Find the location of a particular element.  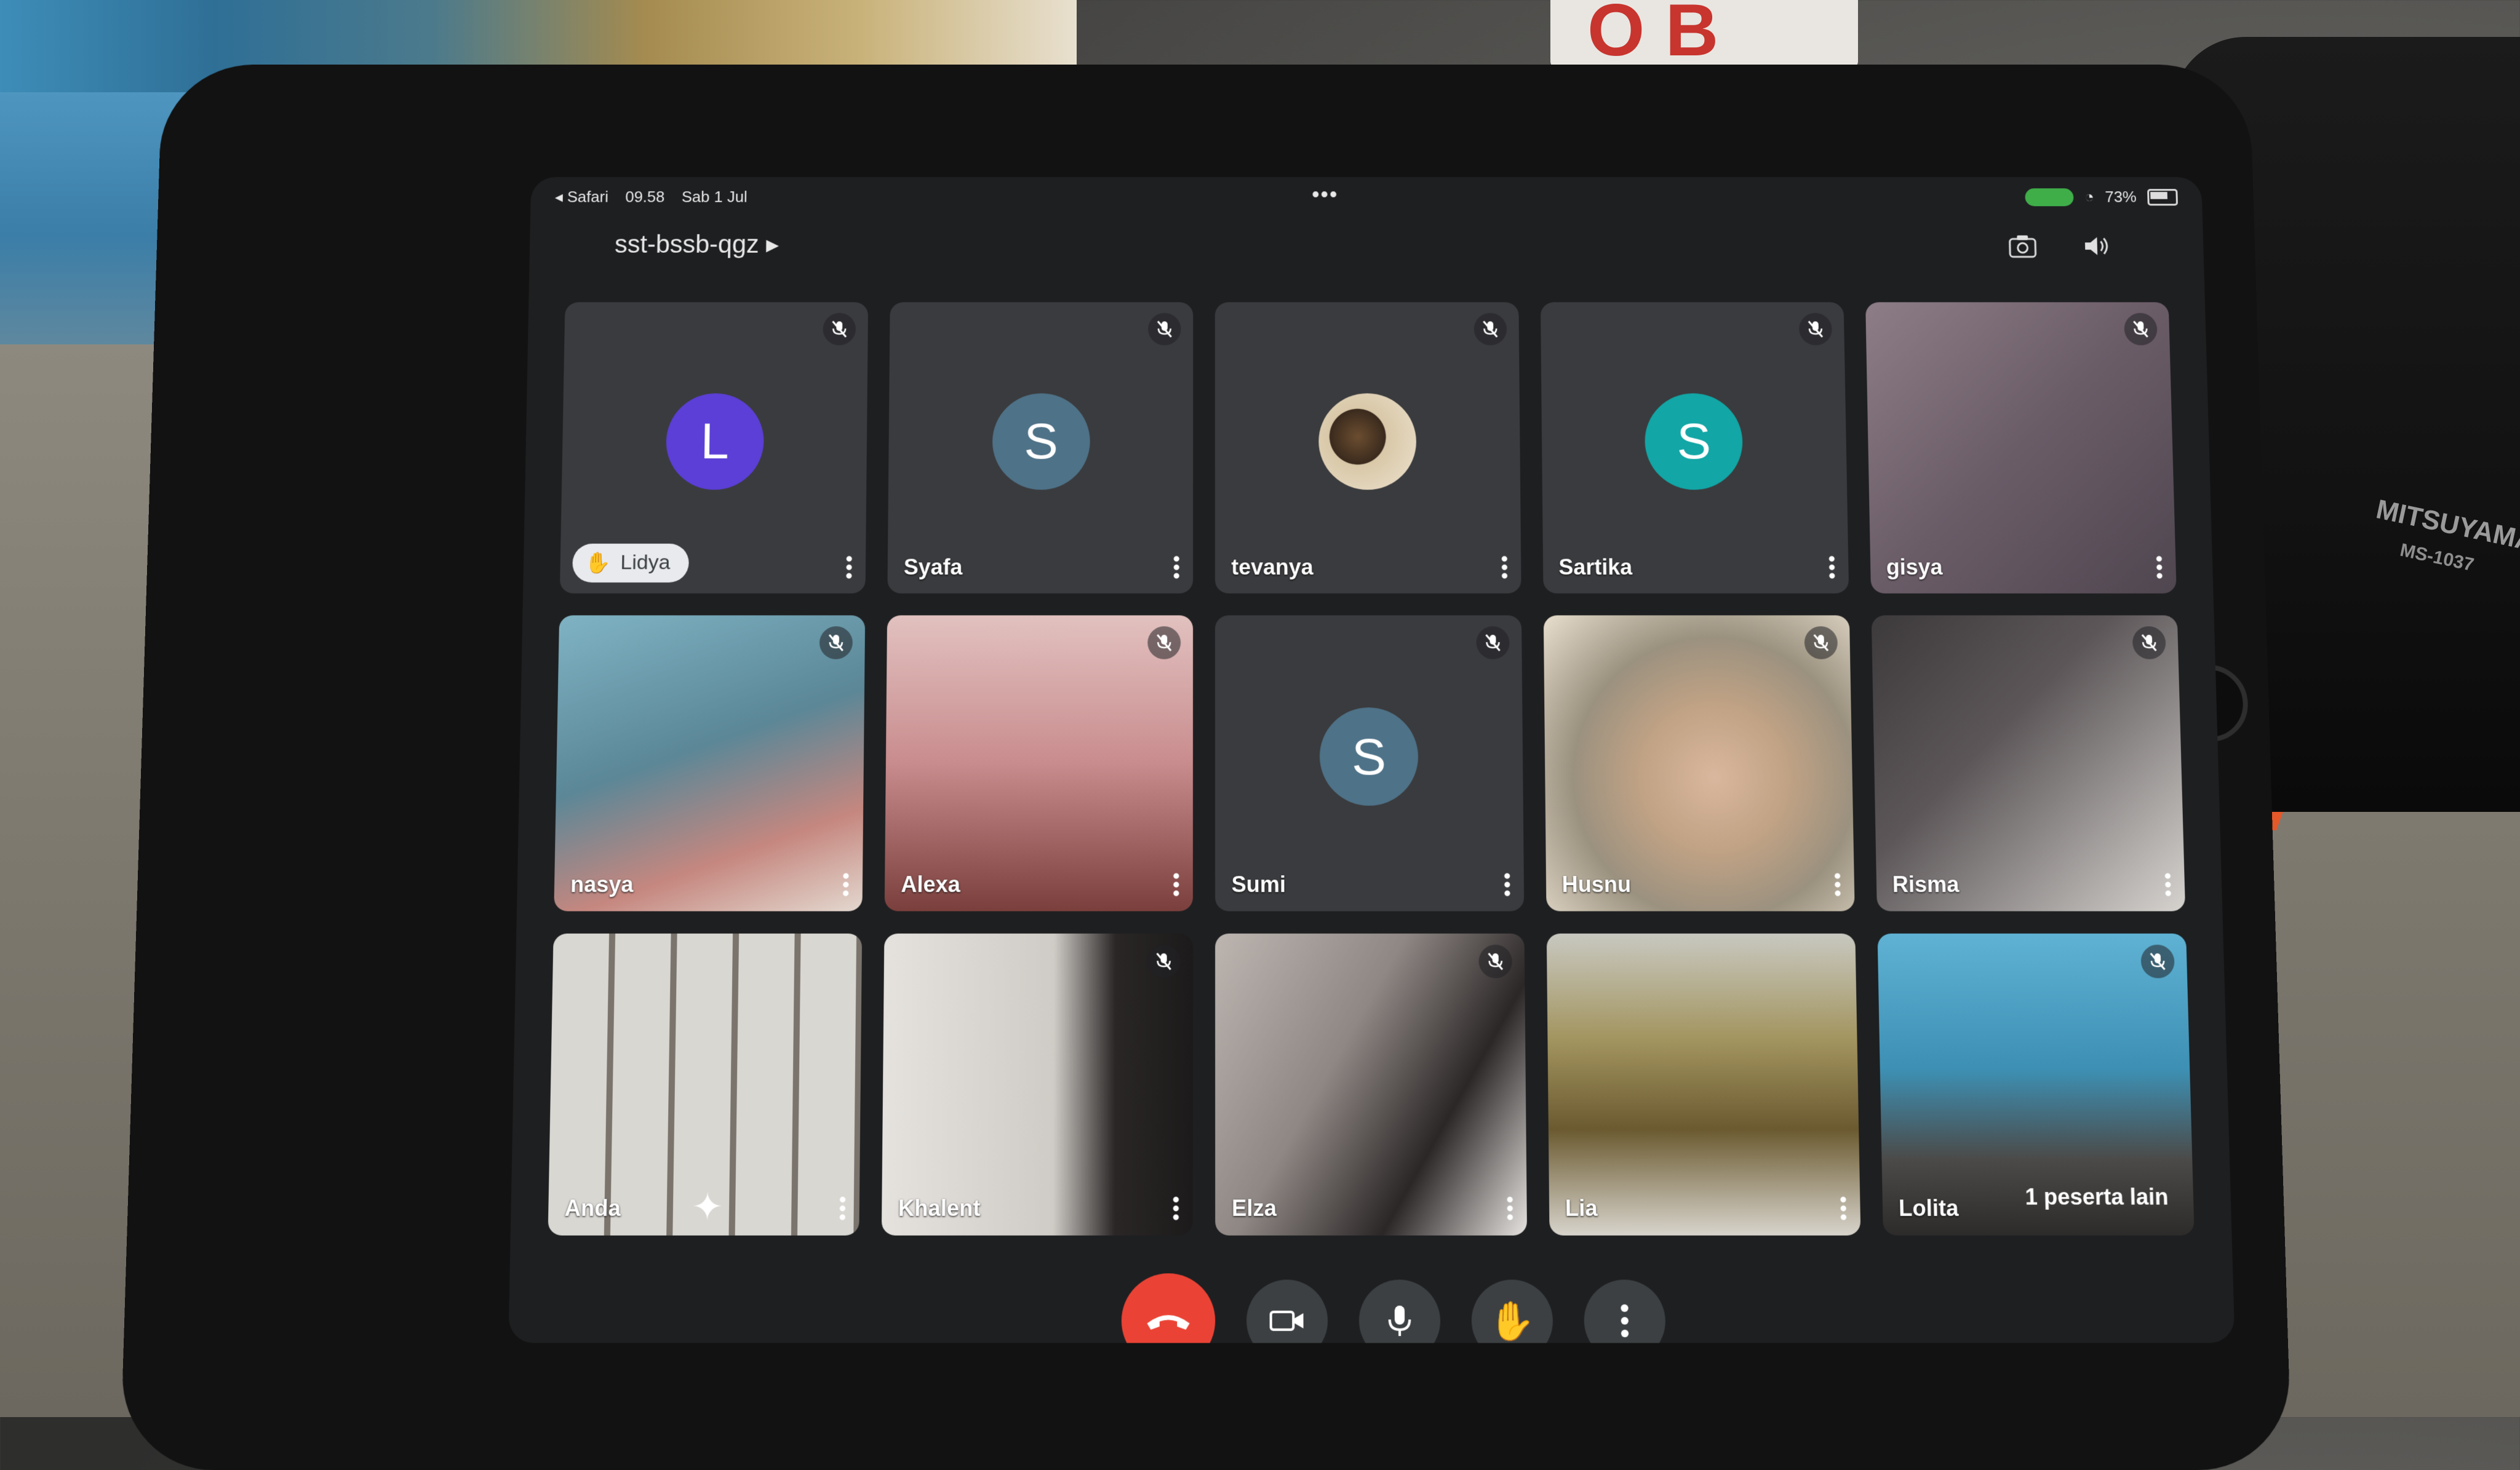

participant-tile: S Sartika is located at coordinates (1695, 447).